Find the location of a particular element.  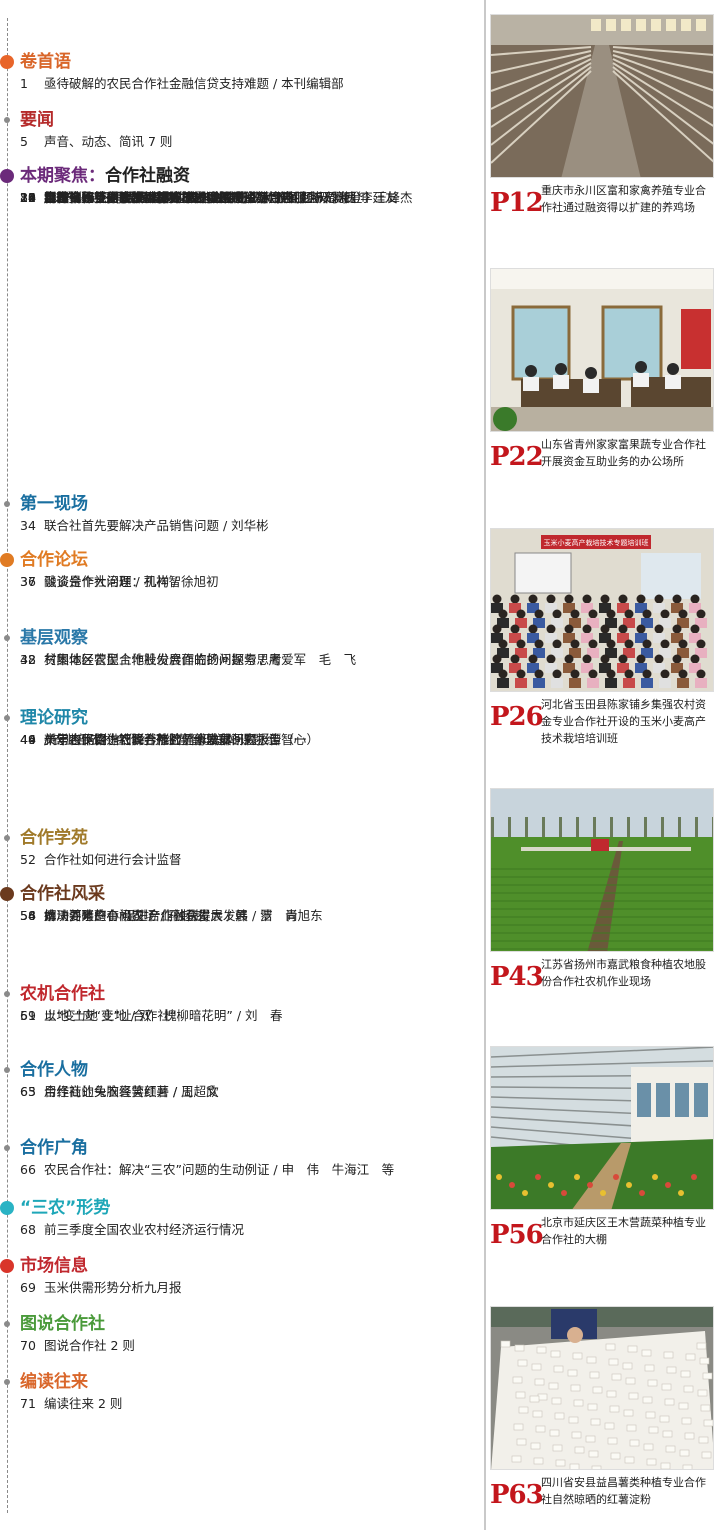

page-number: 49 is located at coordinates (28, 739).